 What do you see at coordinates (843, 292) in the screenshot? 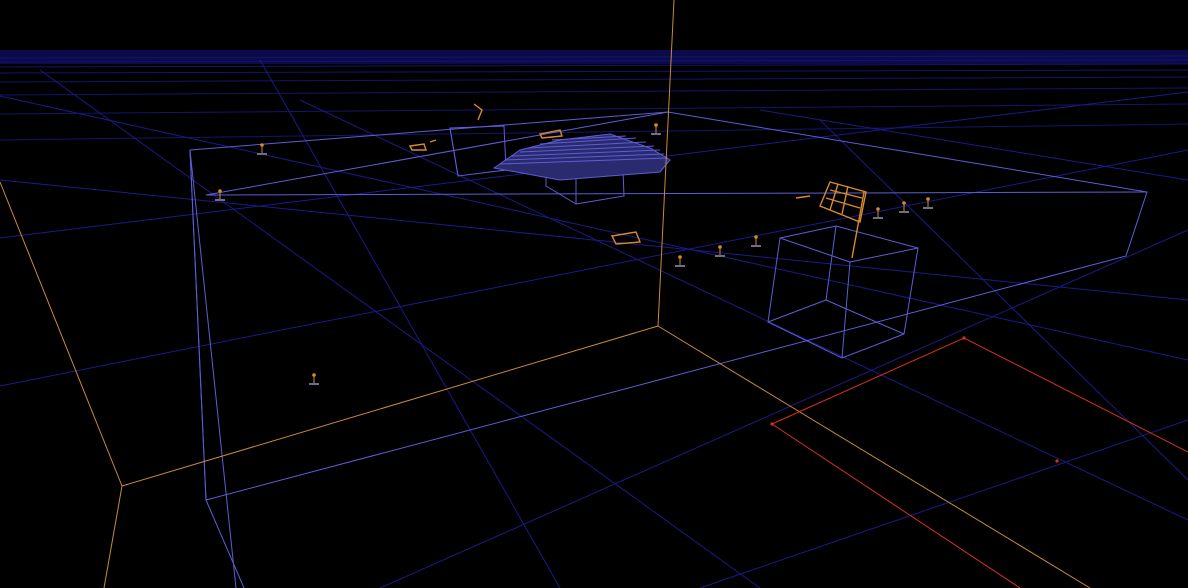
I see `brush-right-cube` at bounding box center [843, 292].